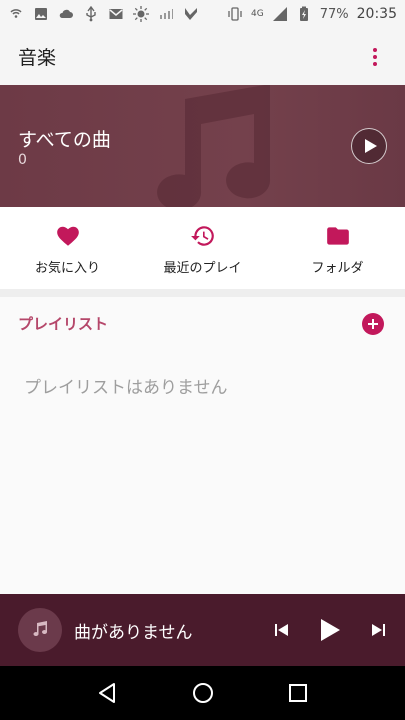 The width and height of the screenshot is (405, 720). I want to click on back-icon, so click(106, 693).